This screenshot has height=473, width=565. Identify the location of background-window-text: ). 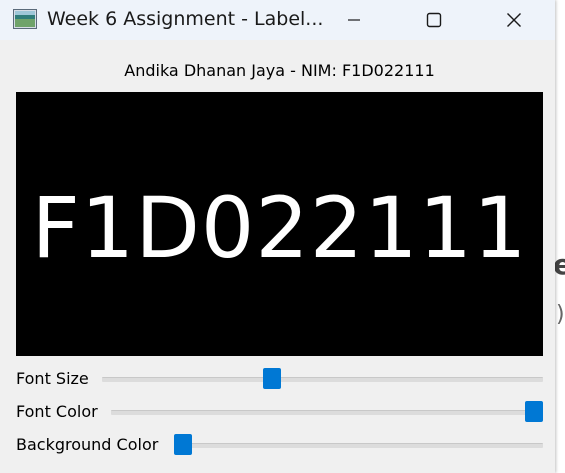
(560, 314).